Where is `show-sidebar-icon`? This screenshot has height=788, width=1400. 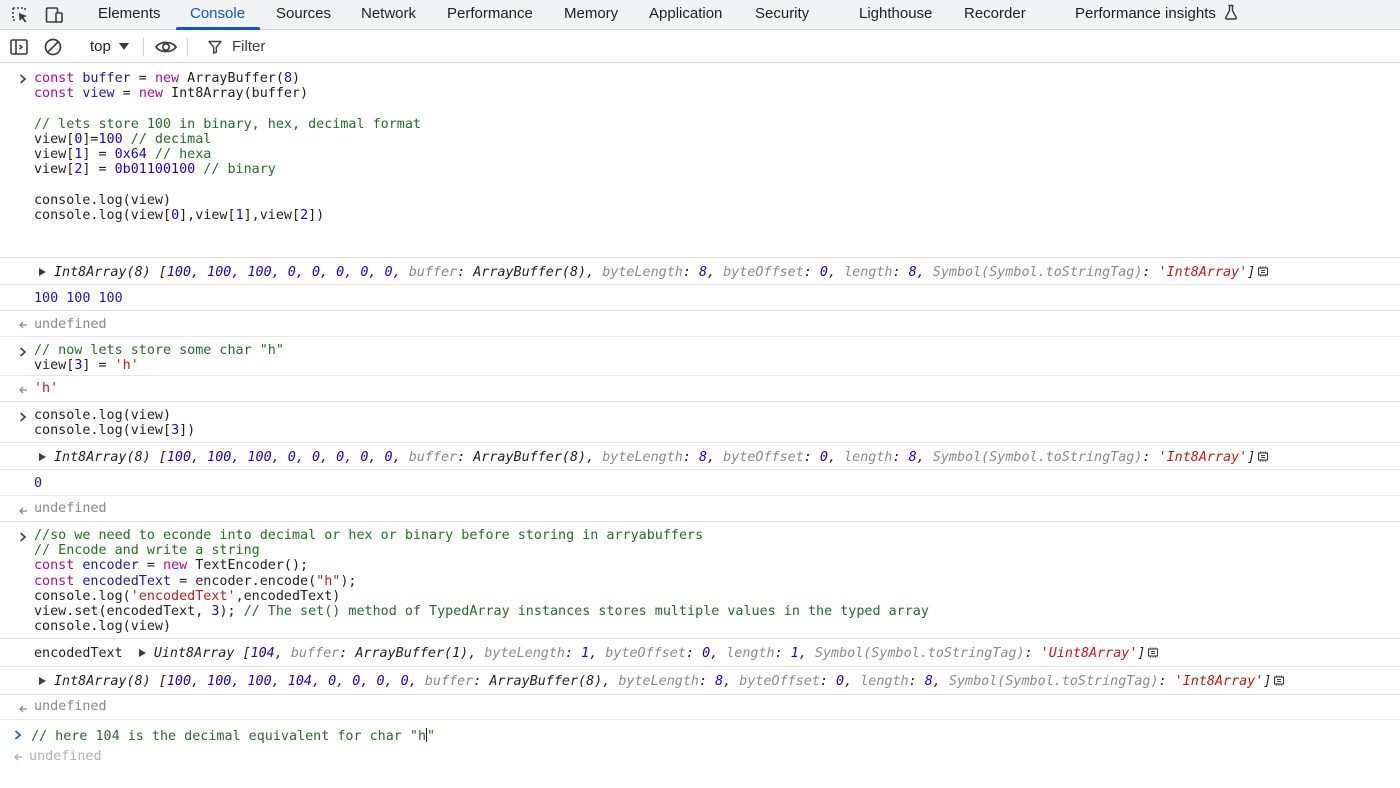
show-sidebar-icon is located at coordinates (19, 47).